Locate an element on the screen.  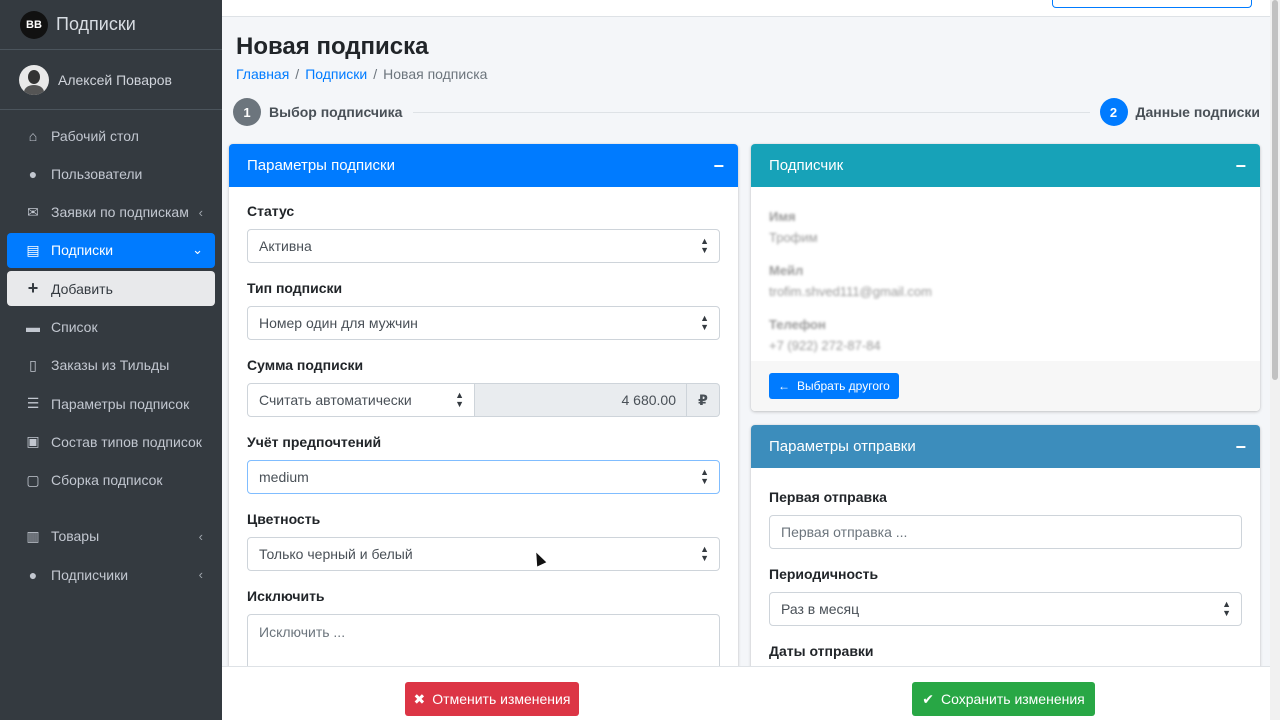
sliders-icon: ☰ is located at coordinates (33, 403).